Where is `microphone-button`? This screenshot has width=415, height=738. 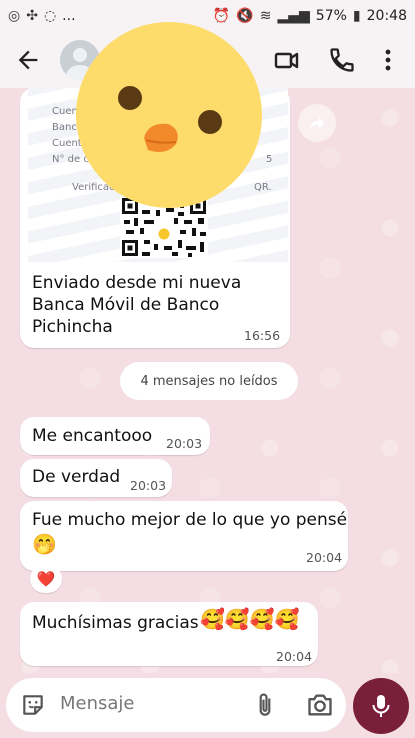
microphone-button is located at coordinates (381, 706).